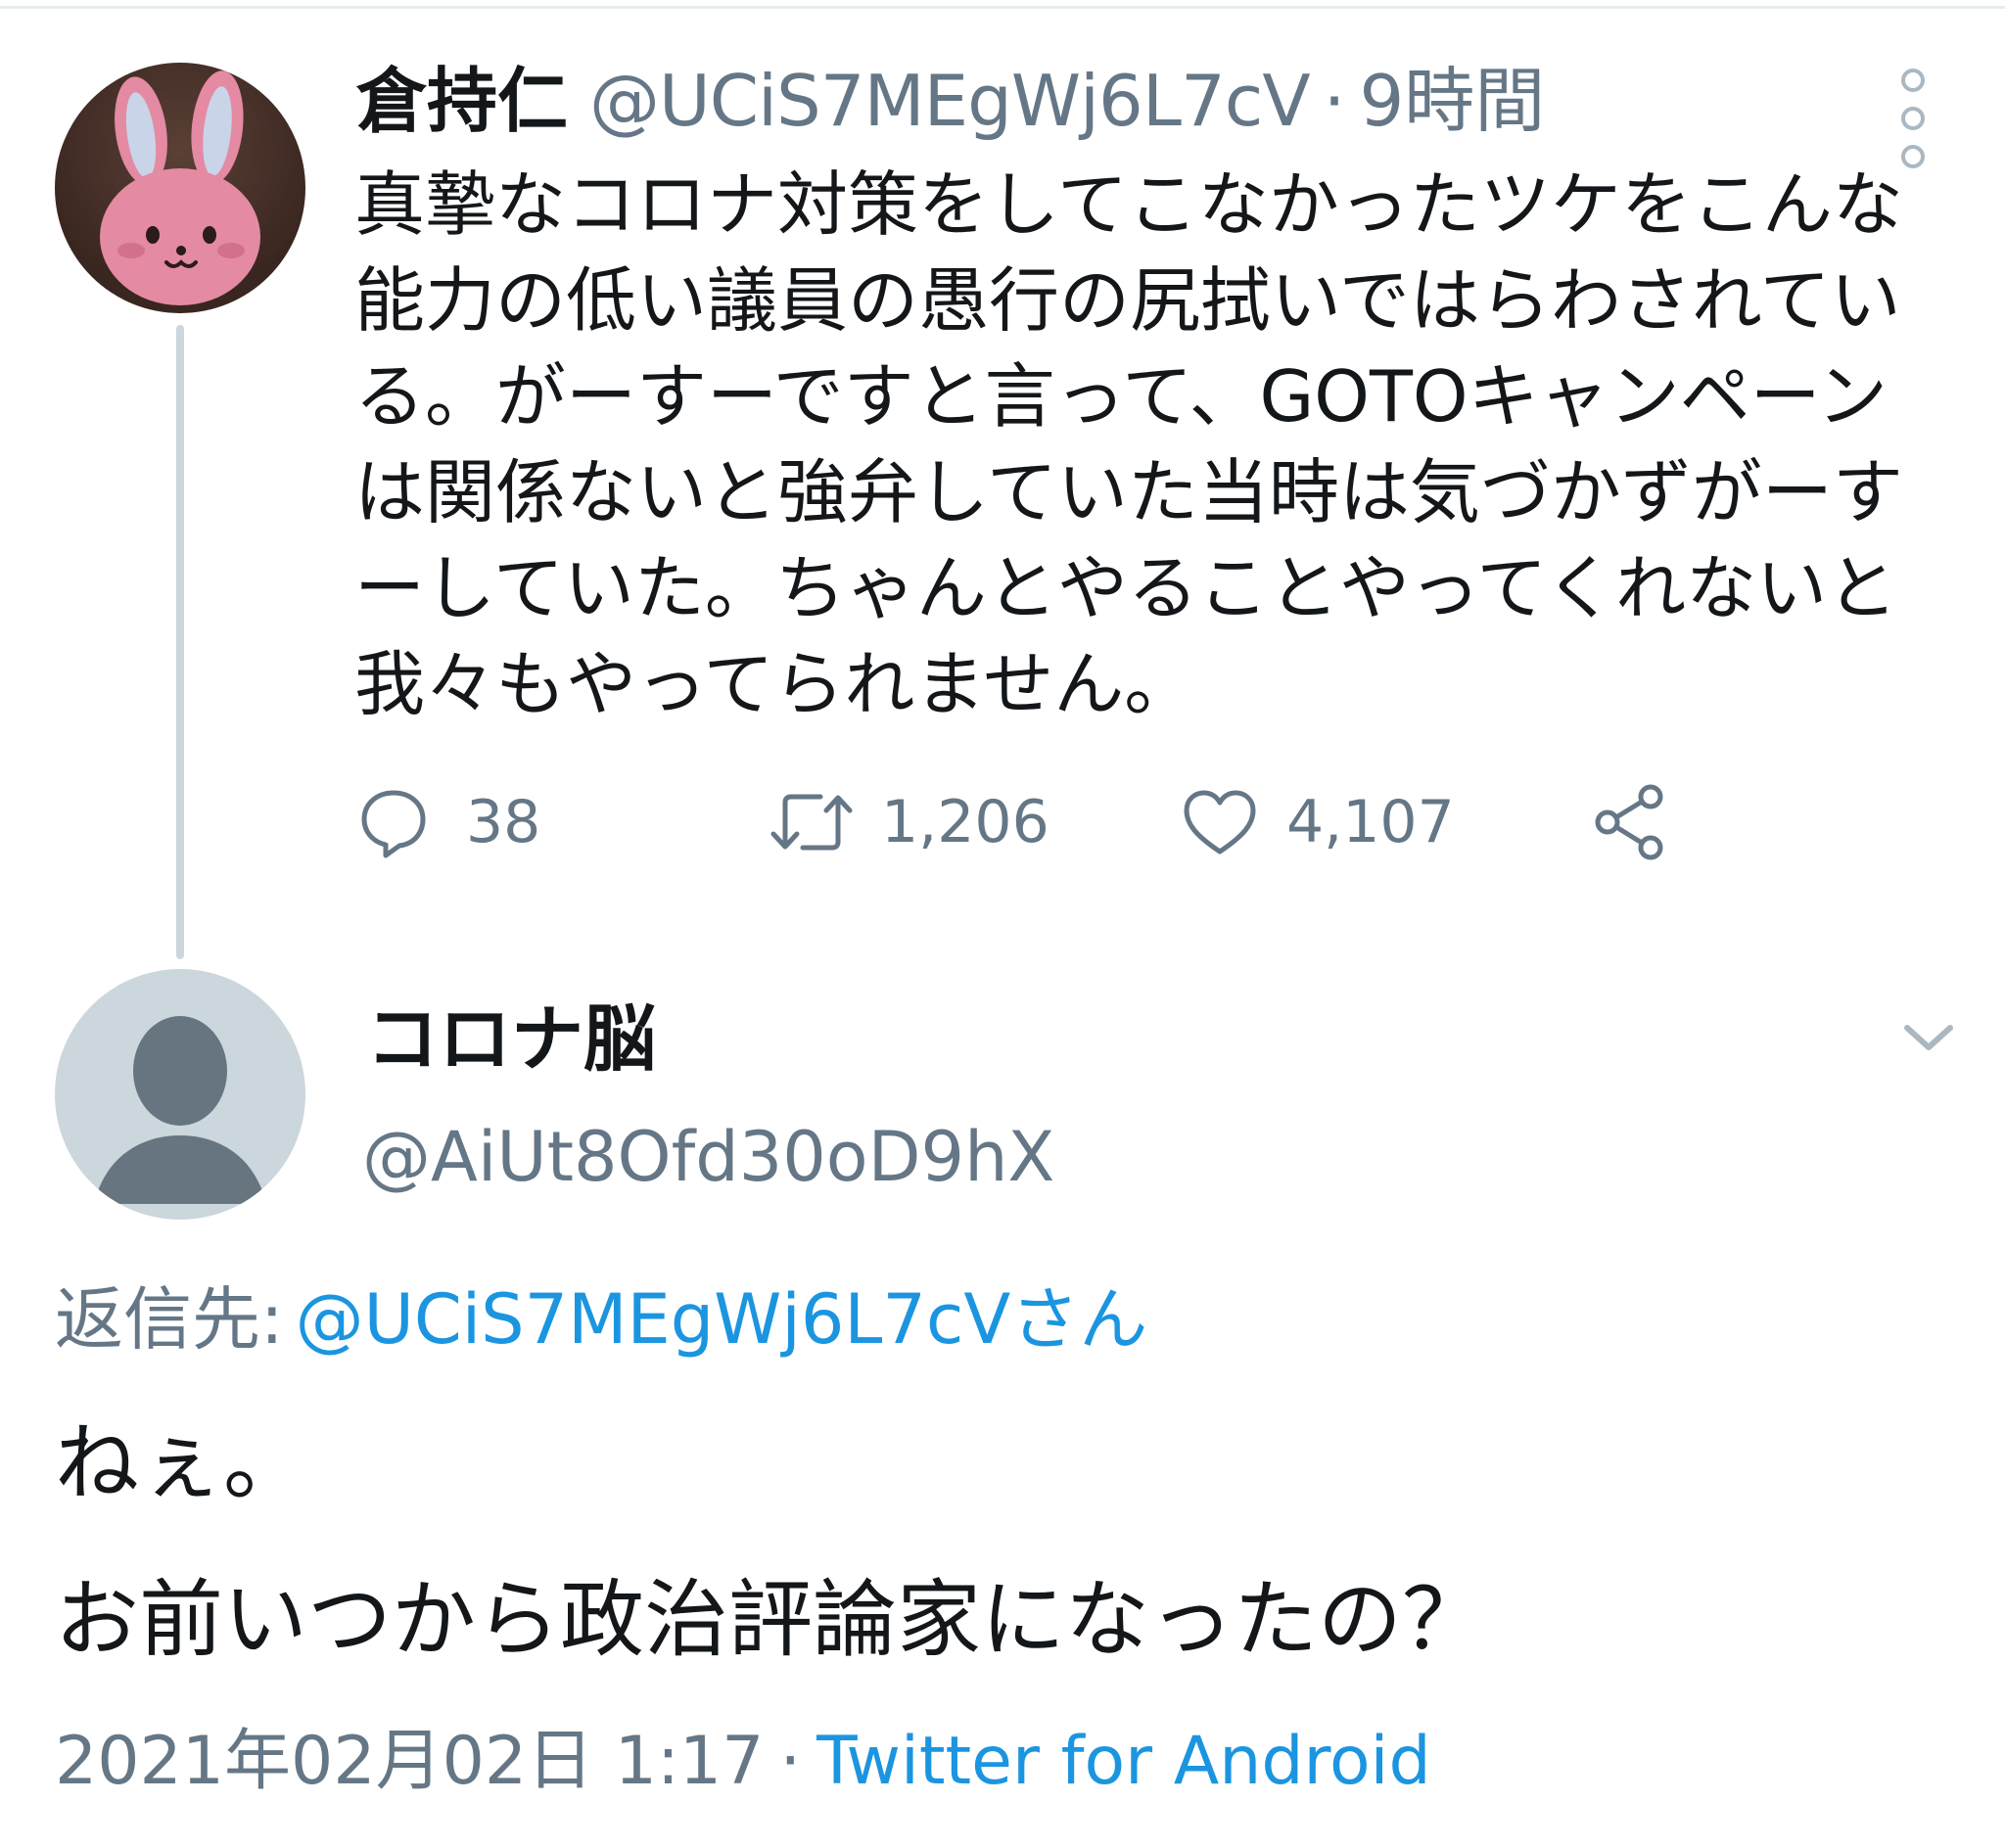 The height and width of the screenshot is (1848, 2005). Describe the element at coordinates (169, 1319) in the screenshot. I see `reply-to-label: 返信先:` at that location.